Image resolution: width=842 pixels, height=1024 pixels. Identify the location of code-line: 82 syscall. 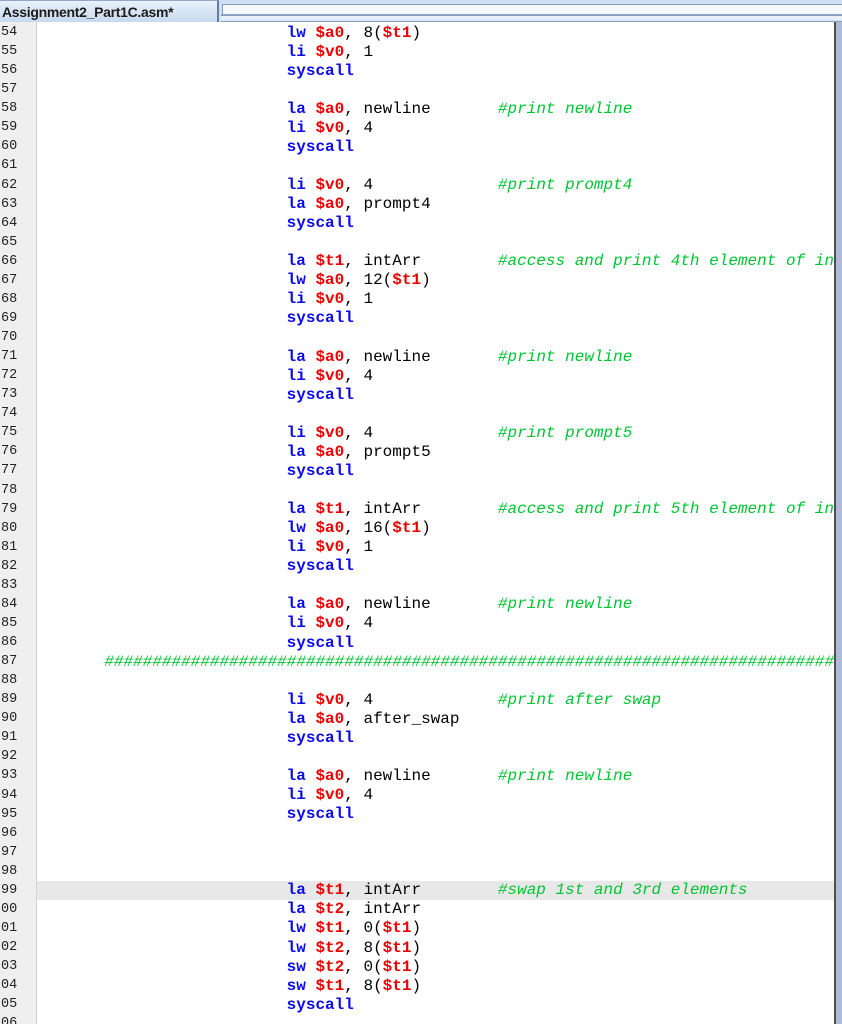
(417, 566).